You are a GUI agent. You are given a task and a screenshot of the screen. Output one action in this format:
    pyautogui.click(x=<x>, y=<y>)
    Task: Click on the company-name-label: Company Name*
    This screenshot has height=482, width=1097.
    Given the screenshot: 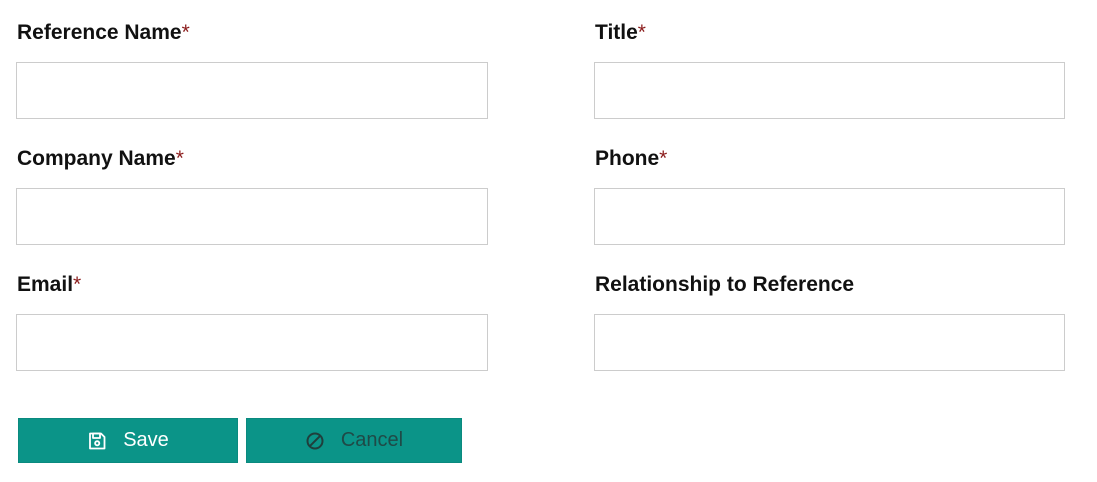 What is the action you would take?
    pyautogui.click(x=100, y=158)
    